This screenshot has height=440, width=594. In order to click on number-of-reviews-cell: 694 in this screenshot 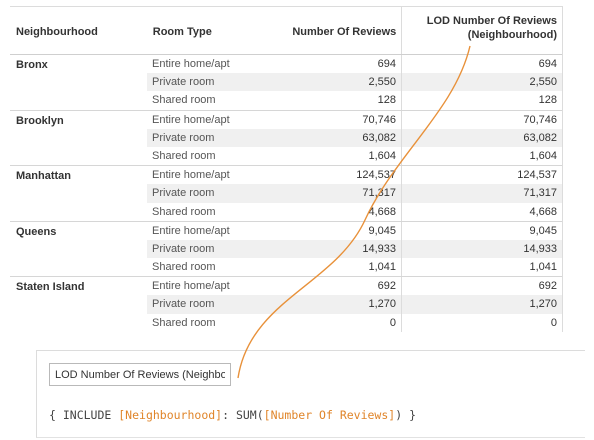, I will do `click(322, 64)`.